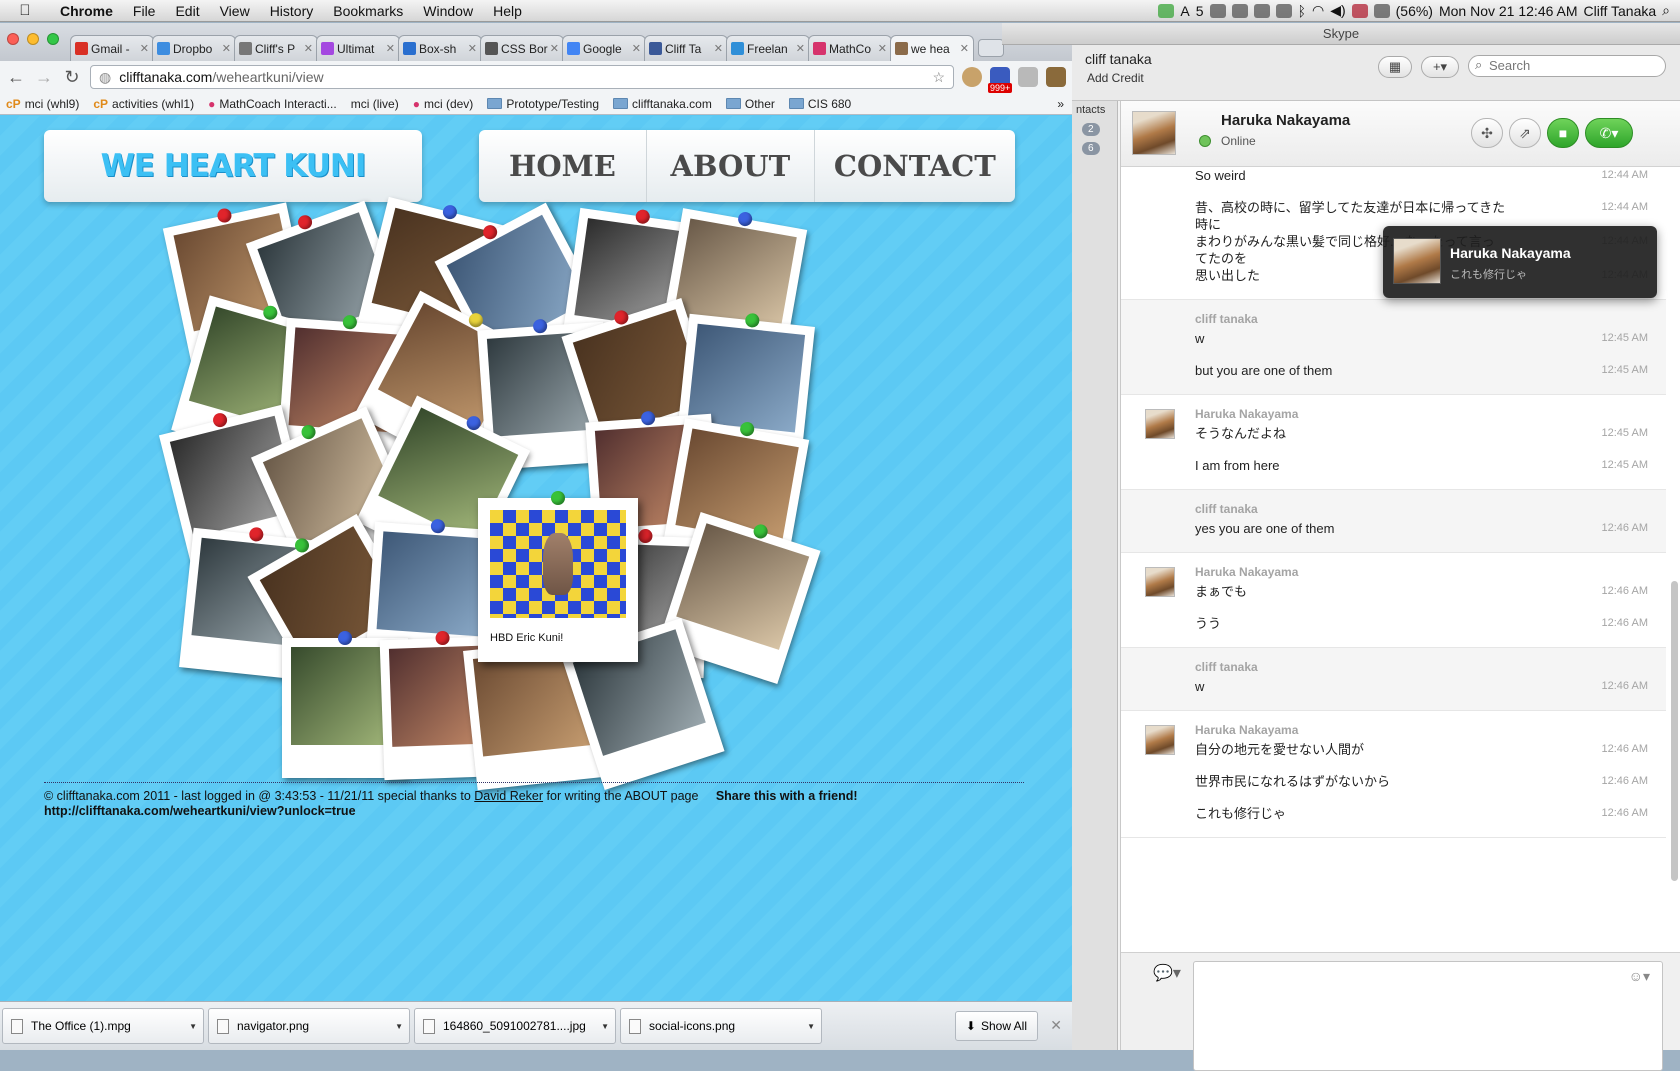  Describe the element at coordinates (1094, 129) in the screenshot. I see `unread-badge-row: 2` at that location.